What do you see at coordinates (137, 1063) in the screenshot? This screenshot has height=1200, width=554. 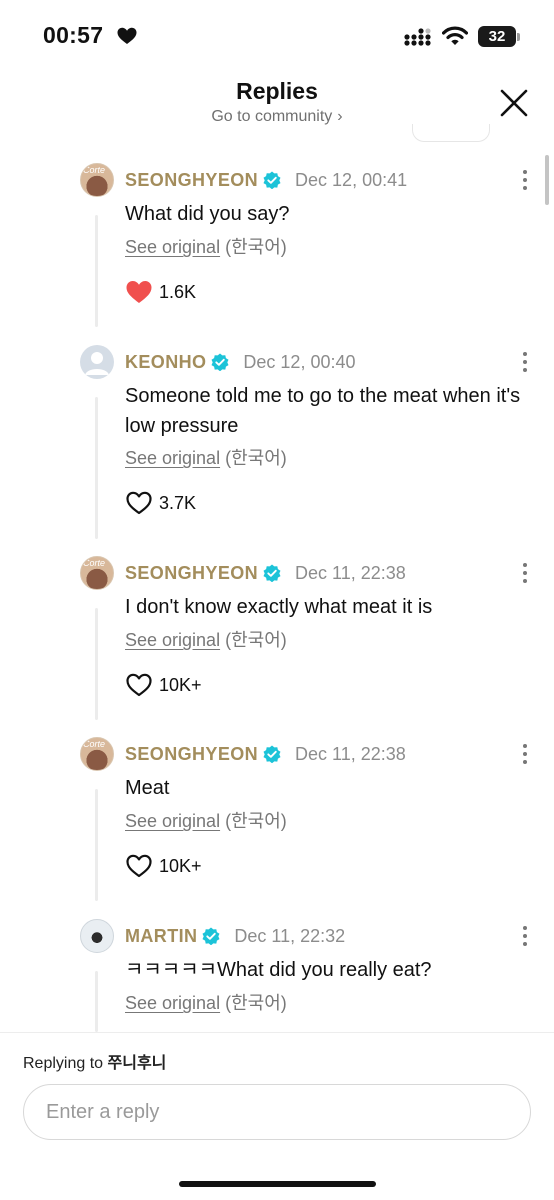 I see `replying-target: 쭈니후니` at bounding box center [137, 1063].